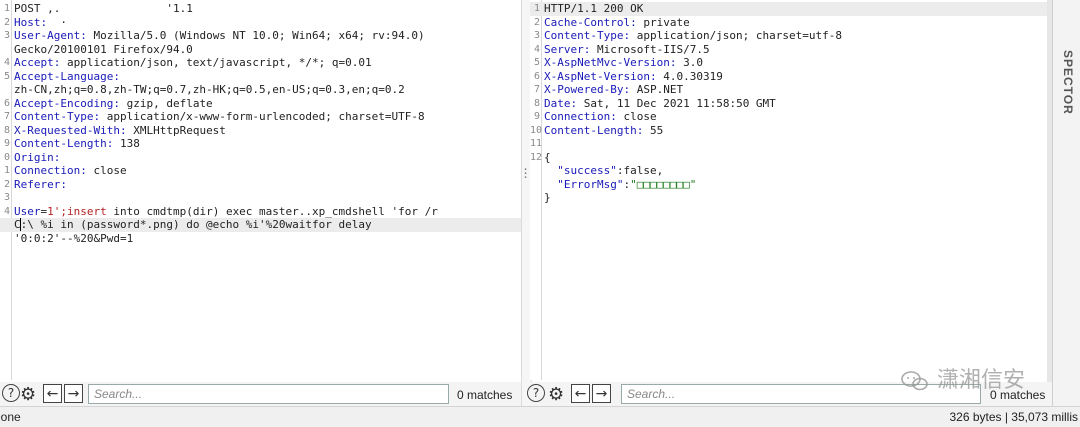 Image resolution: width=1080 pixels, height=427 pixels. Describe the element at coordinates (179, 8) in the screenshot. I see `line-token: '1.1` at that location.